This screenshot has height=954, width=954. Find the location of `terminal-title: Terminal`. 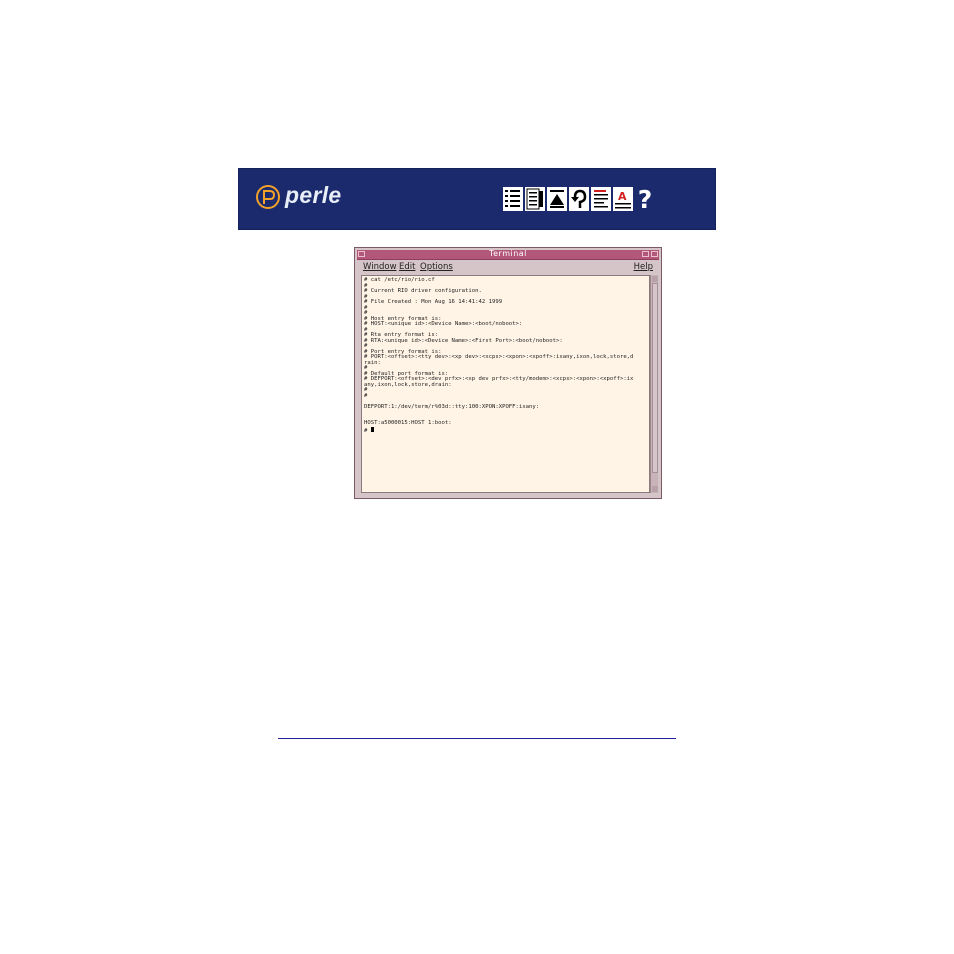

terminal-title: Terminal is located at coordinates (508, 253).